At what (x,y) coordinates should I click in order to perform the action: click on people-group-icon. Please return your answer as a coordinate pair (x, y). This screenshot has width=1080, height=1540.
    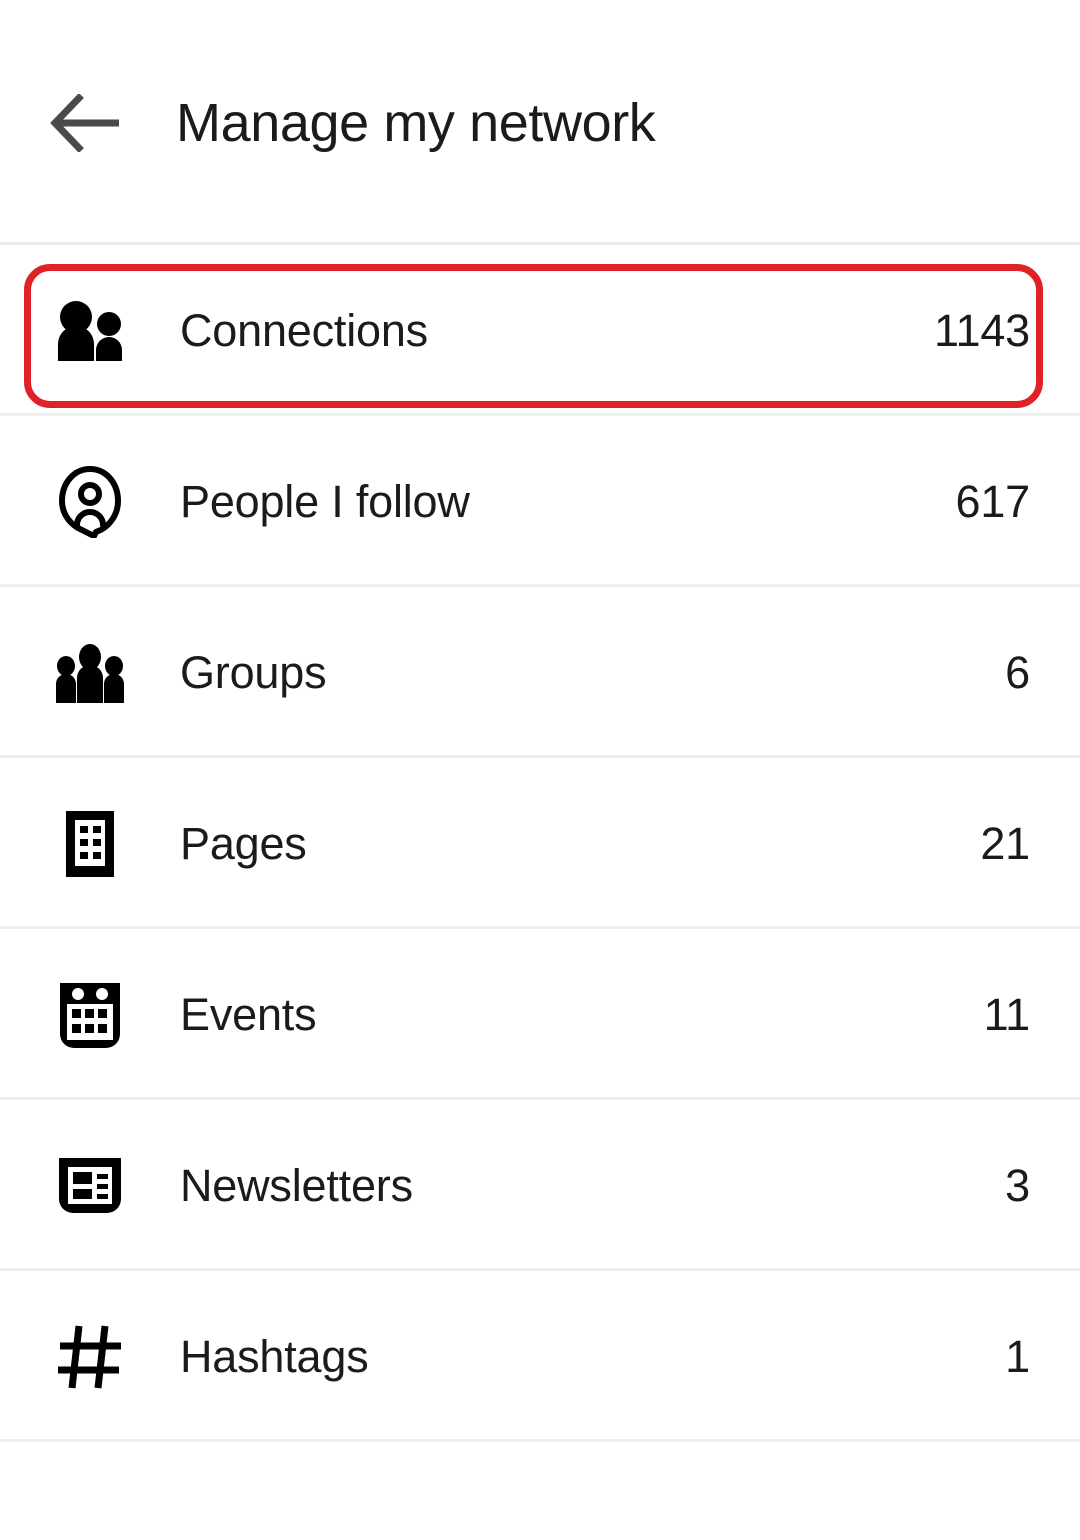
    Looking at the image, I should click on (90, 673).